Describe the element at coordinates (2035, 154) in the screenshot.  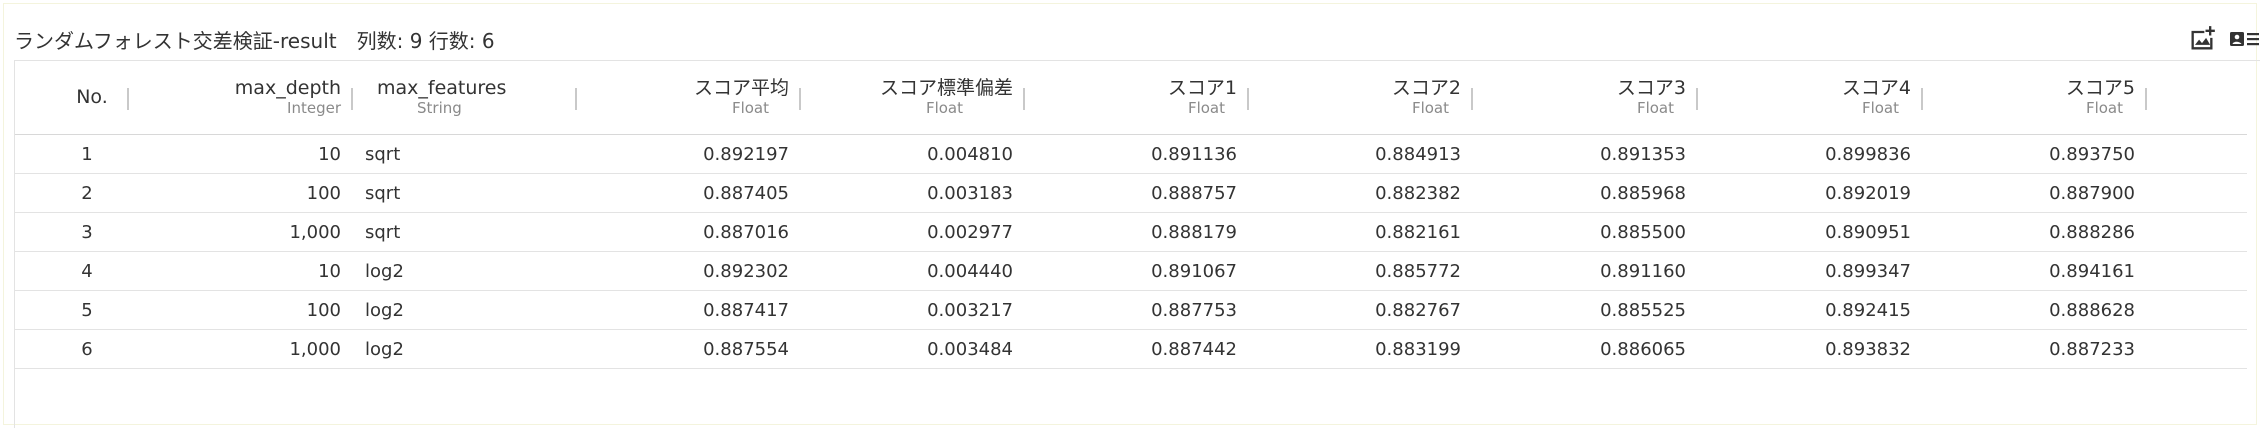
I see `cell-score-5: 0.893750` at that location.